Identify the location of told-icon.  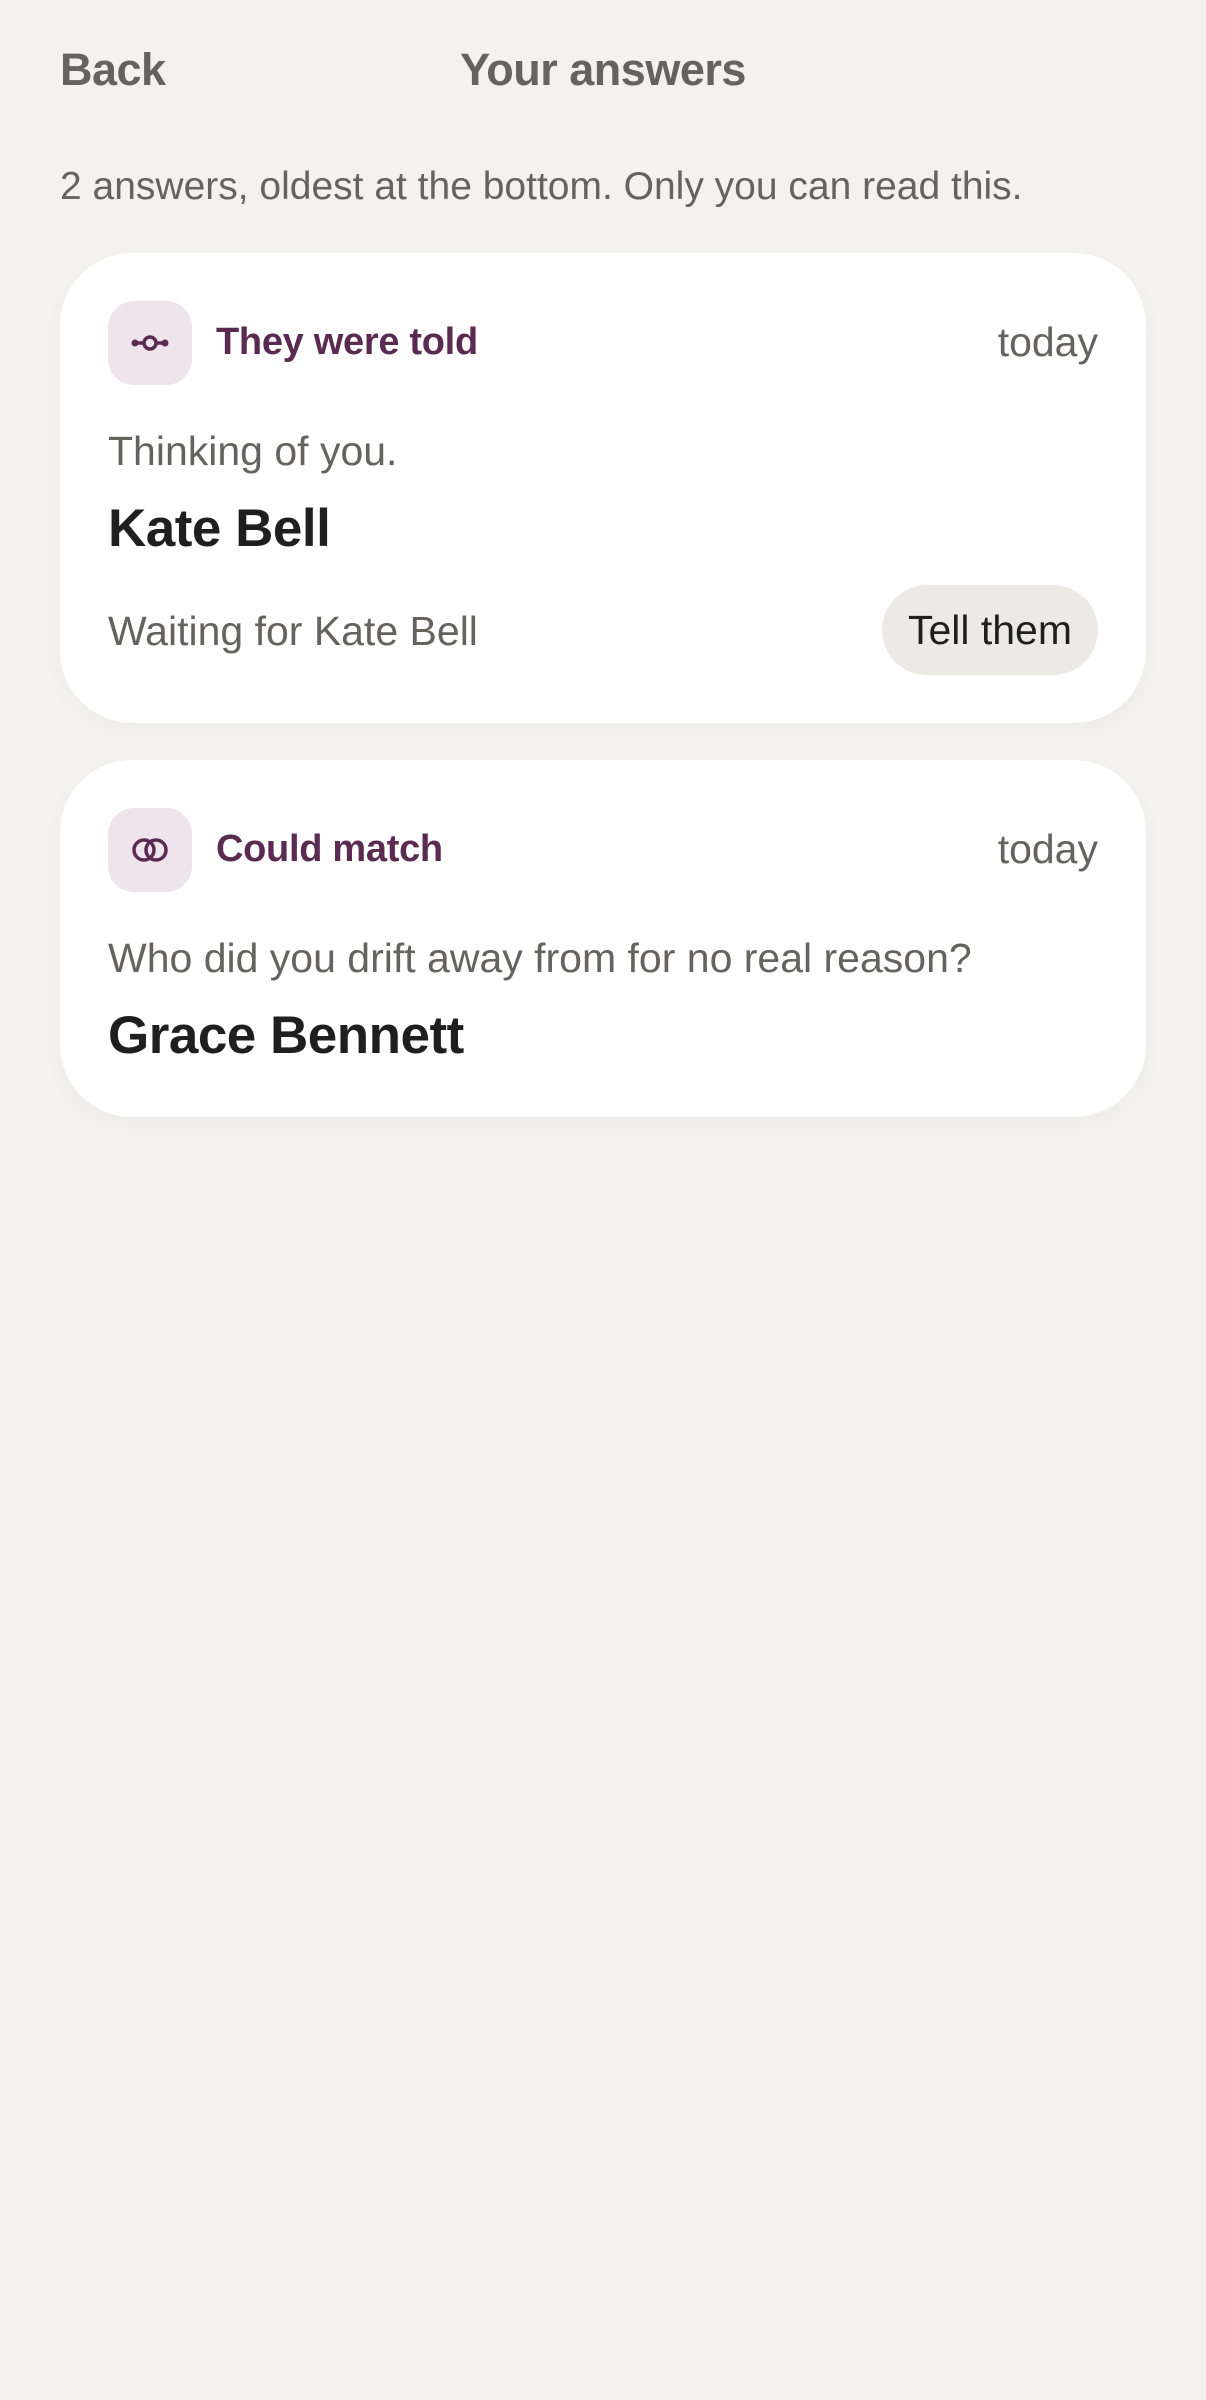
(150, 343).